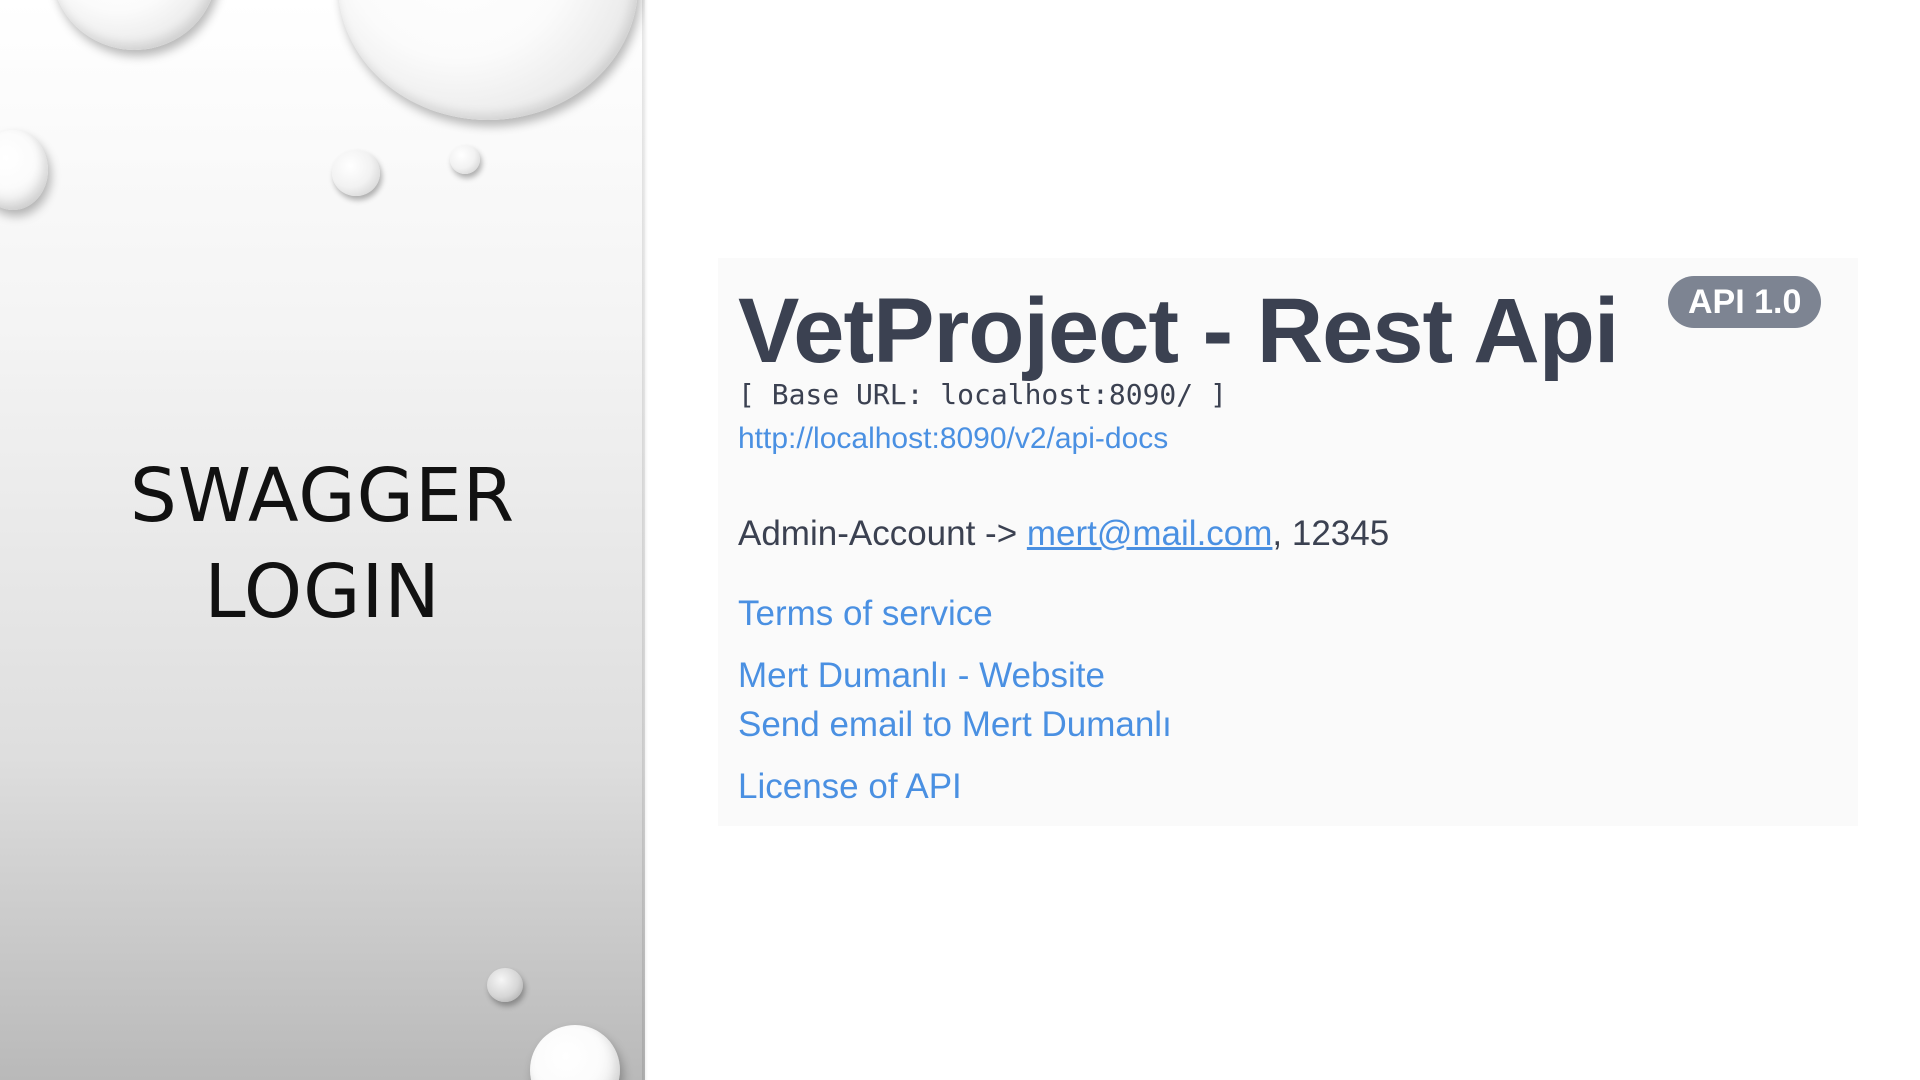  What do you see at coordinates (1150, 533) in the screenshot?
I see `admin-email-link: mert@mail.com` at bounding box center [1150, 533].